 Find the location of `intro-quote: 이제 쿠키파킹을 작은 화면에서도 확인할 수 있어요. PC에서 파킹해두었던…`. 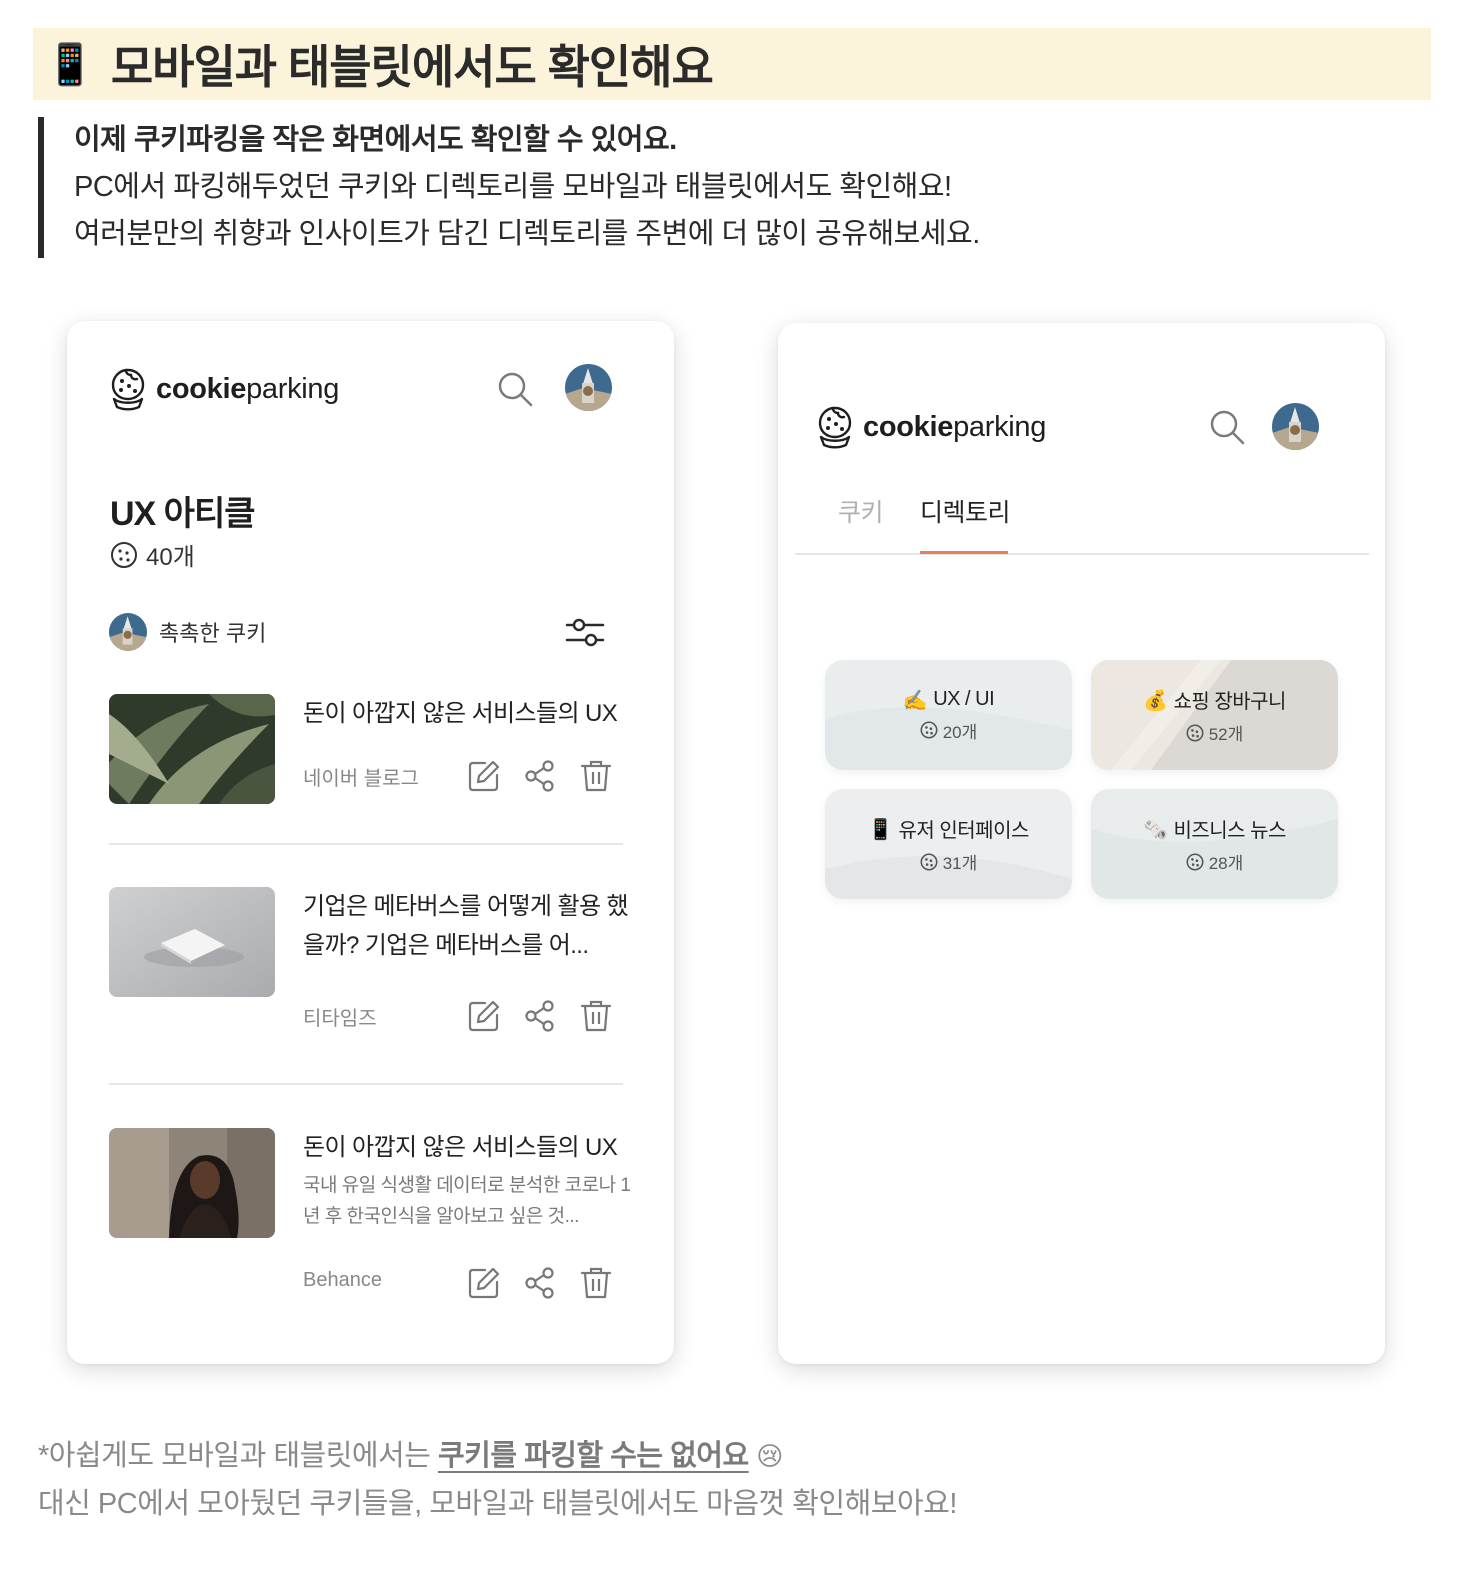

intro-quote: 이제 쿠키파킹을 작은 화면에서도 확인할 수 있어요. PC에서 파킹해두었던… is located at coordinates (588, 187).